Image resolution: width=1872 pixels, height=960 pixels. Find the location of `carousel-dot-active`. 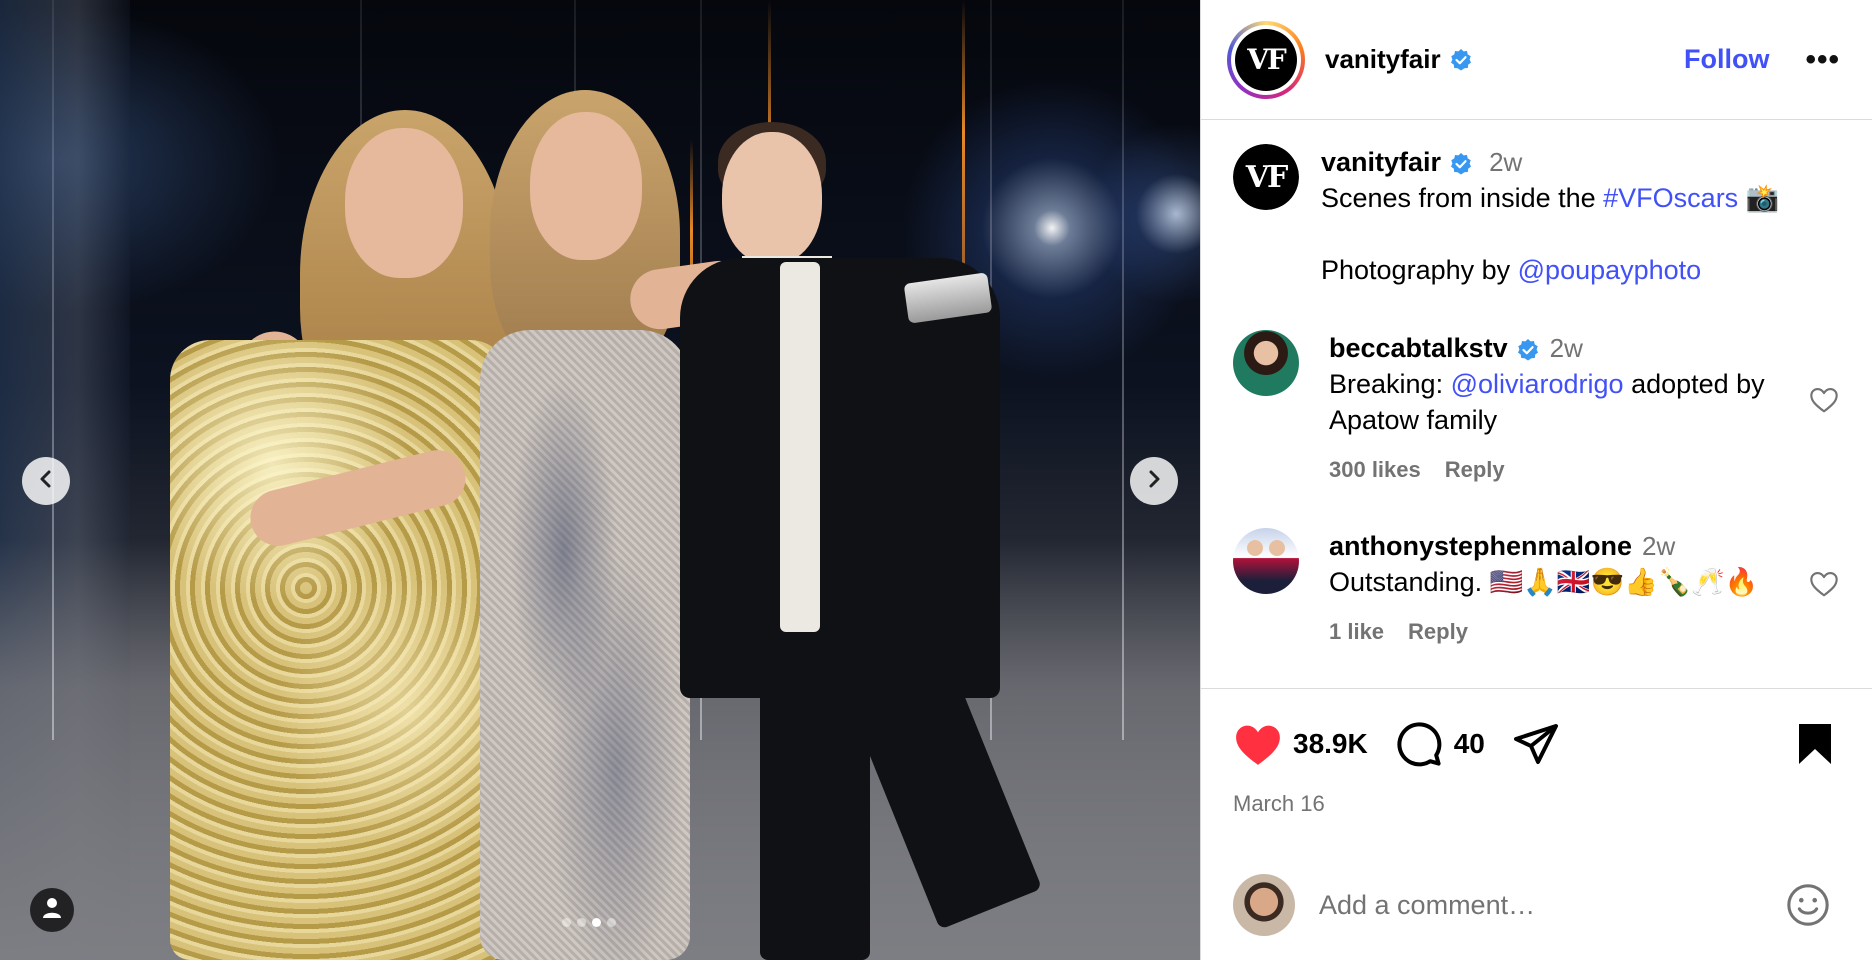

carousel-dot-active is located at coordinates (596, 922).